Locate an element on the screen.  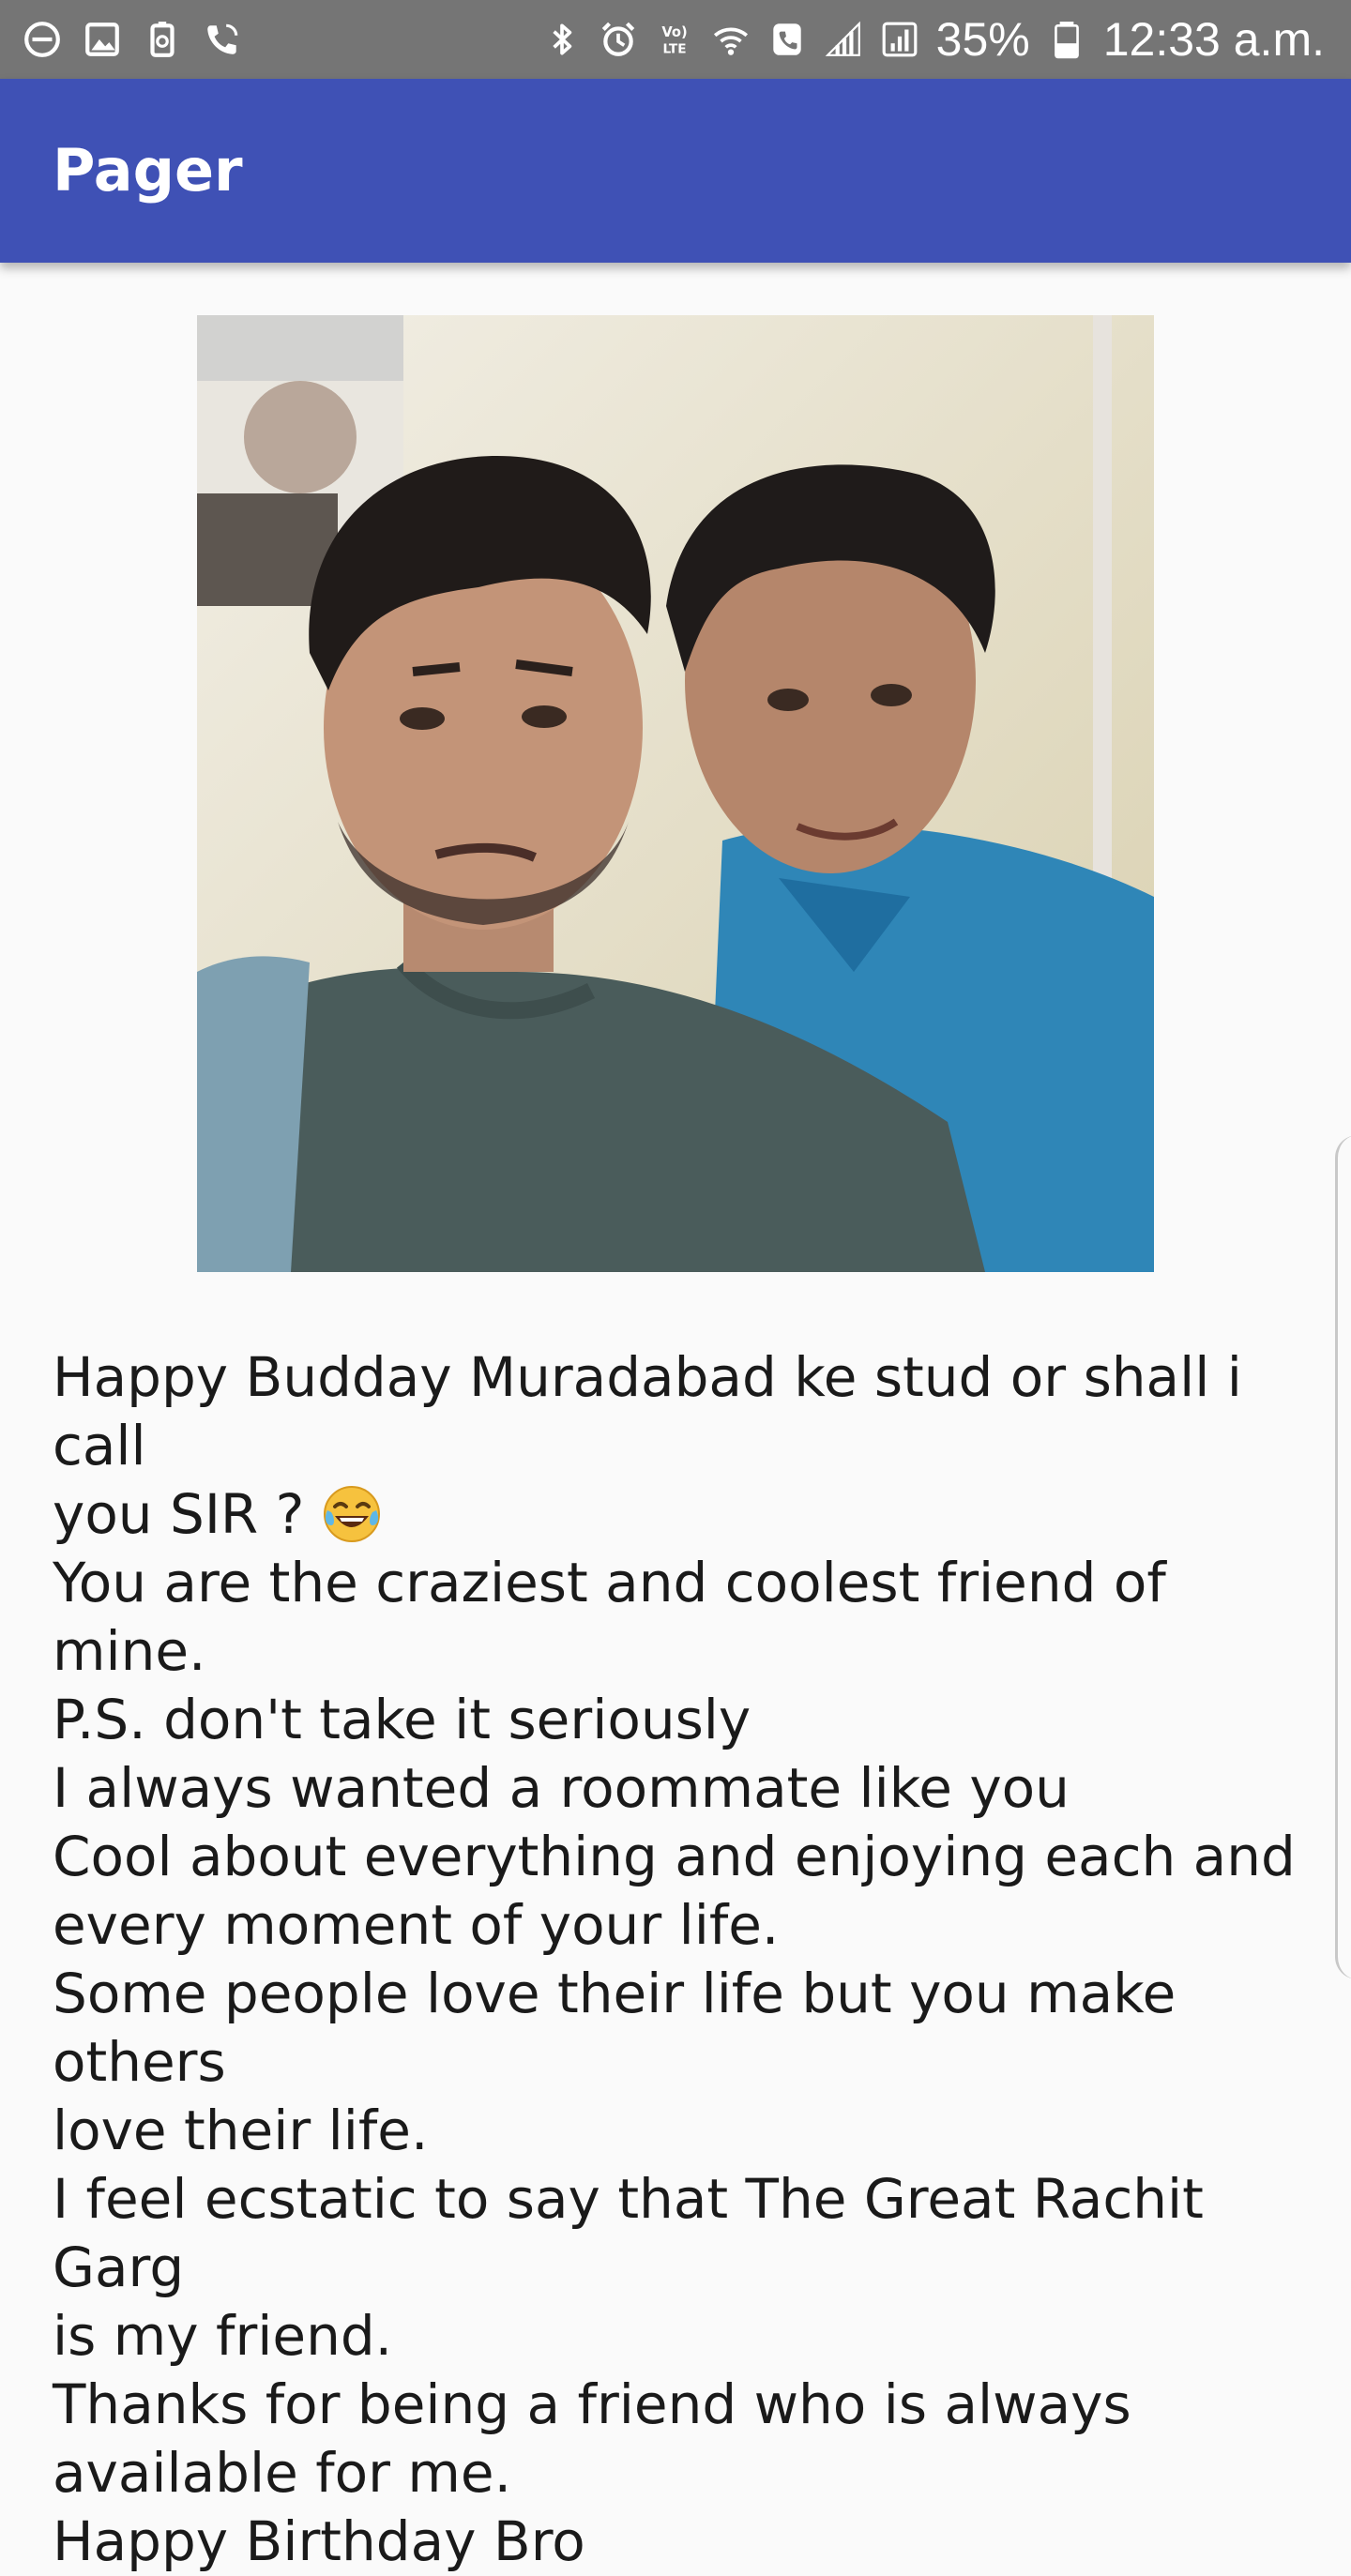
status-bar: Vo) LTE 35% 12:33 a.m. is located at coordinates (675, 39).